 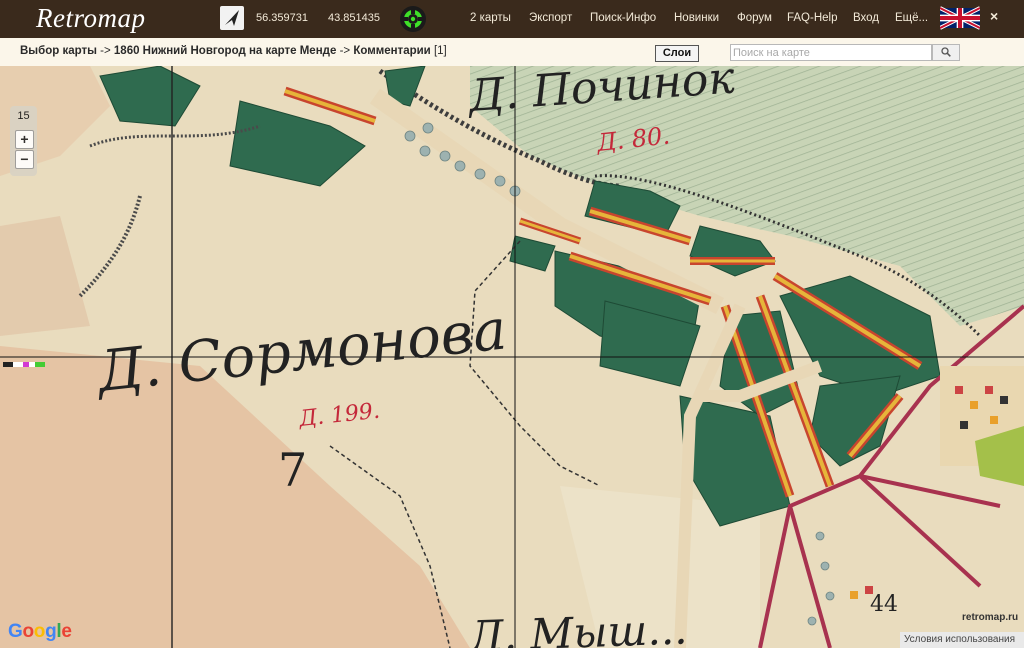 I want to click on close-button: ×, so click(x=994, y=16).